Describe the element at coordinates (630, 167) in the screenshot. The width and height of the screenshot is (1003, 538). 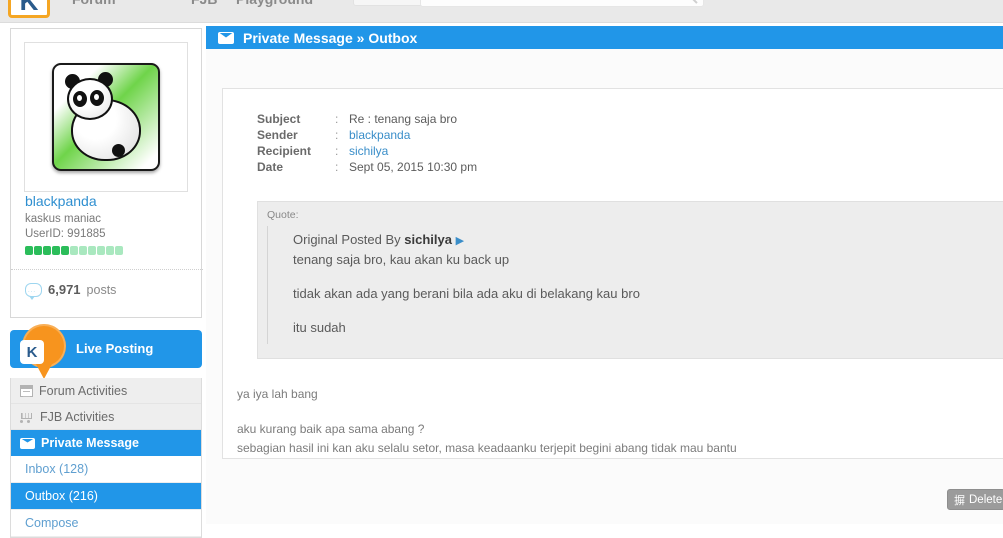
I see `meta-row-date: Date : Sept 05, 2015 10:30 pm` at that location.